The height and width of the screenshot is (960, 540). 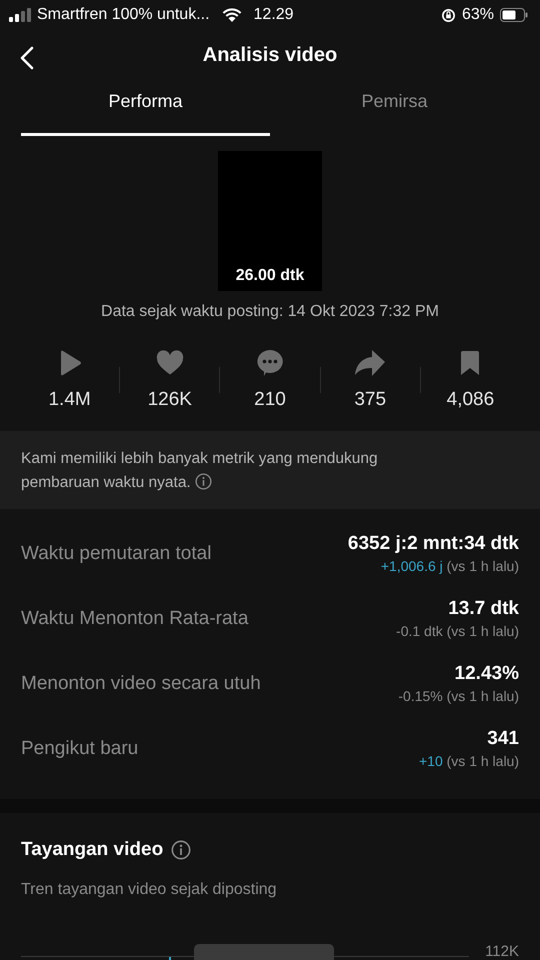 I want to click on metric-label: Waktu pemutaran total, so click(x=116, y=553).